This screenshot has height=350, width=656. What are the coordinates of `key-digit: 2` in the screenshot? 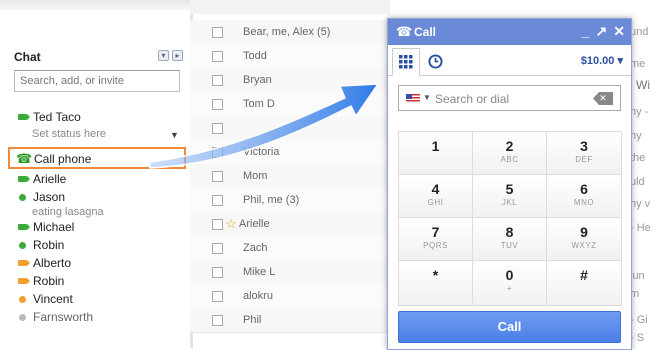 It's located at (509, 146).